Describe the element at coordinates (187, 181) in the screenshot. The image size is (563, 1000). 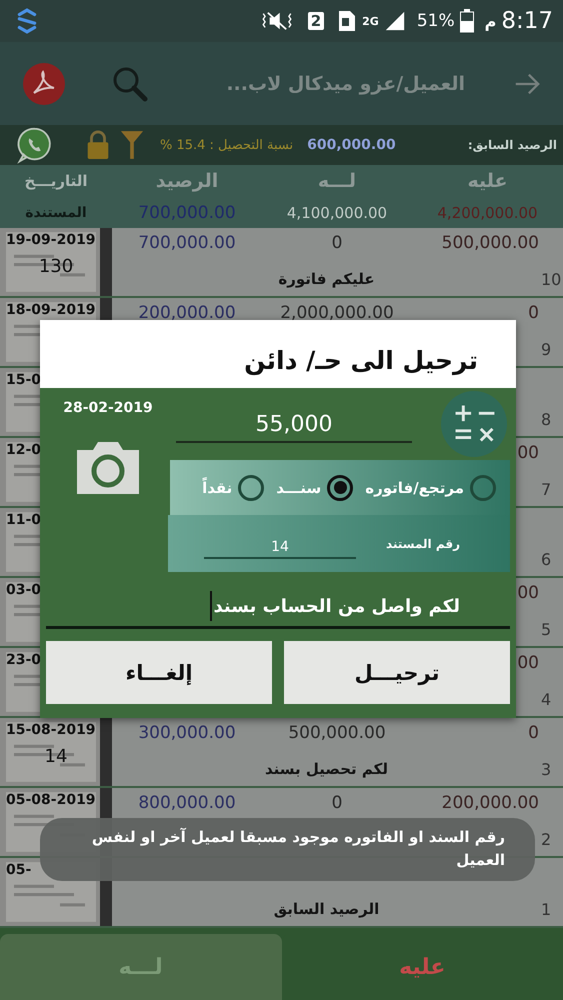
I see `column-header: الرصيد` at that location.